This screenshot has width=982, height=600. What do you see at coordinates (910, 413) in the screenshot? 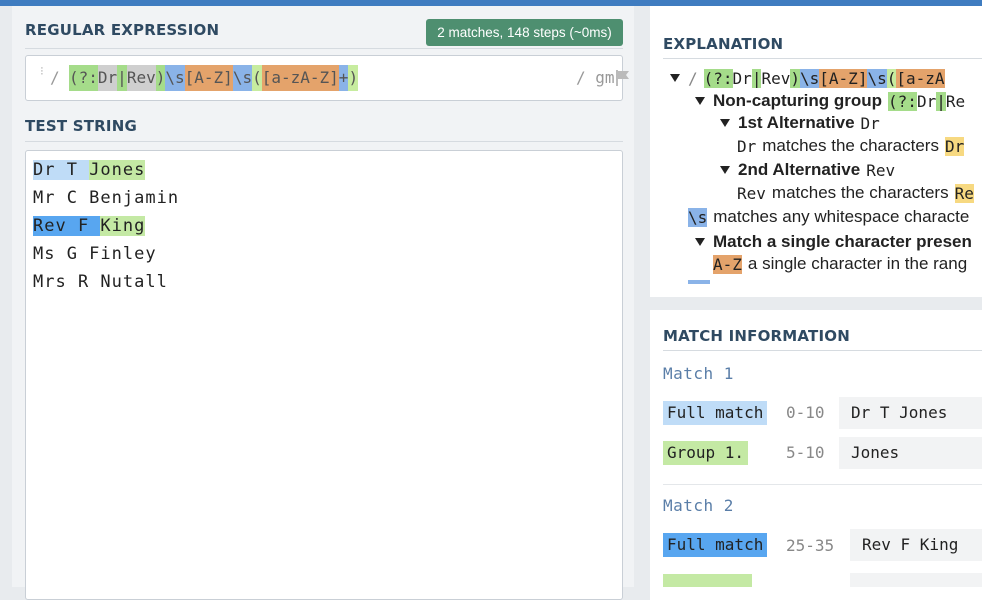
I see `match-value: Dr T Jones` at bounding box center [910, 413].